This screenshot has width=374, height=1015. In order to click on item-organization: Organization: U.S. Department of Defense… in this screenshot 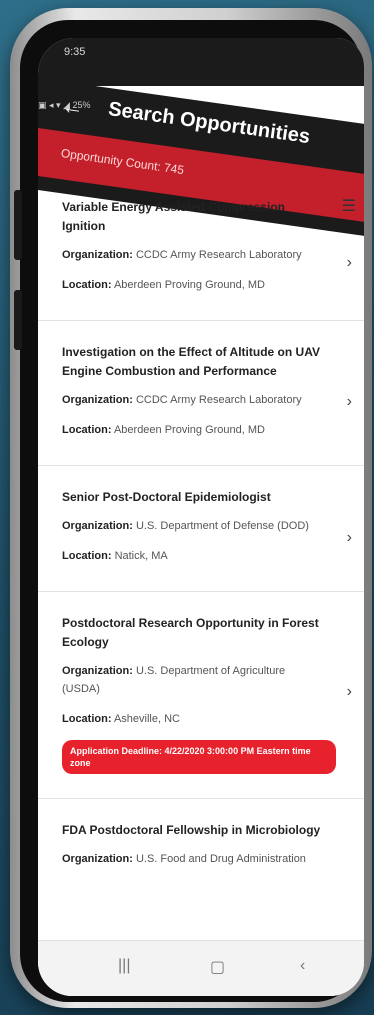, I will do `click(193, 526)`.